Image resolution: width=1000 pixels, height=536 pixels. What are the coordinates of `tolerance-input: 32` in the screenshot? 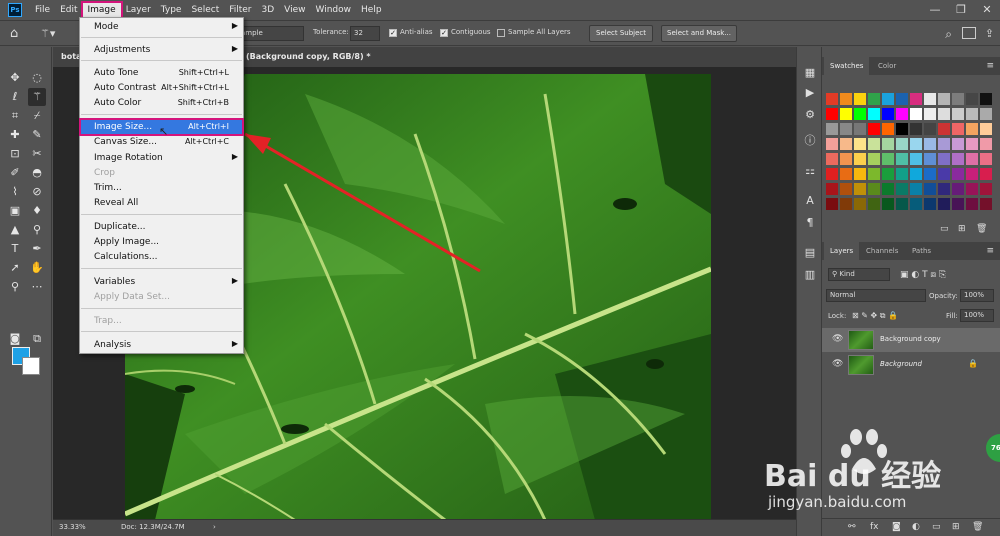 It's located at (365, 33).